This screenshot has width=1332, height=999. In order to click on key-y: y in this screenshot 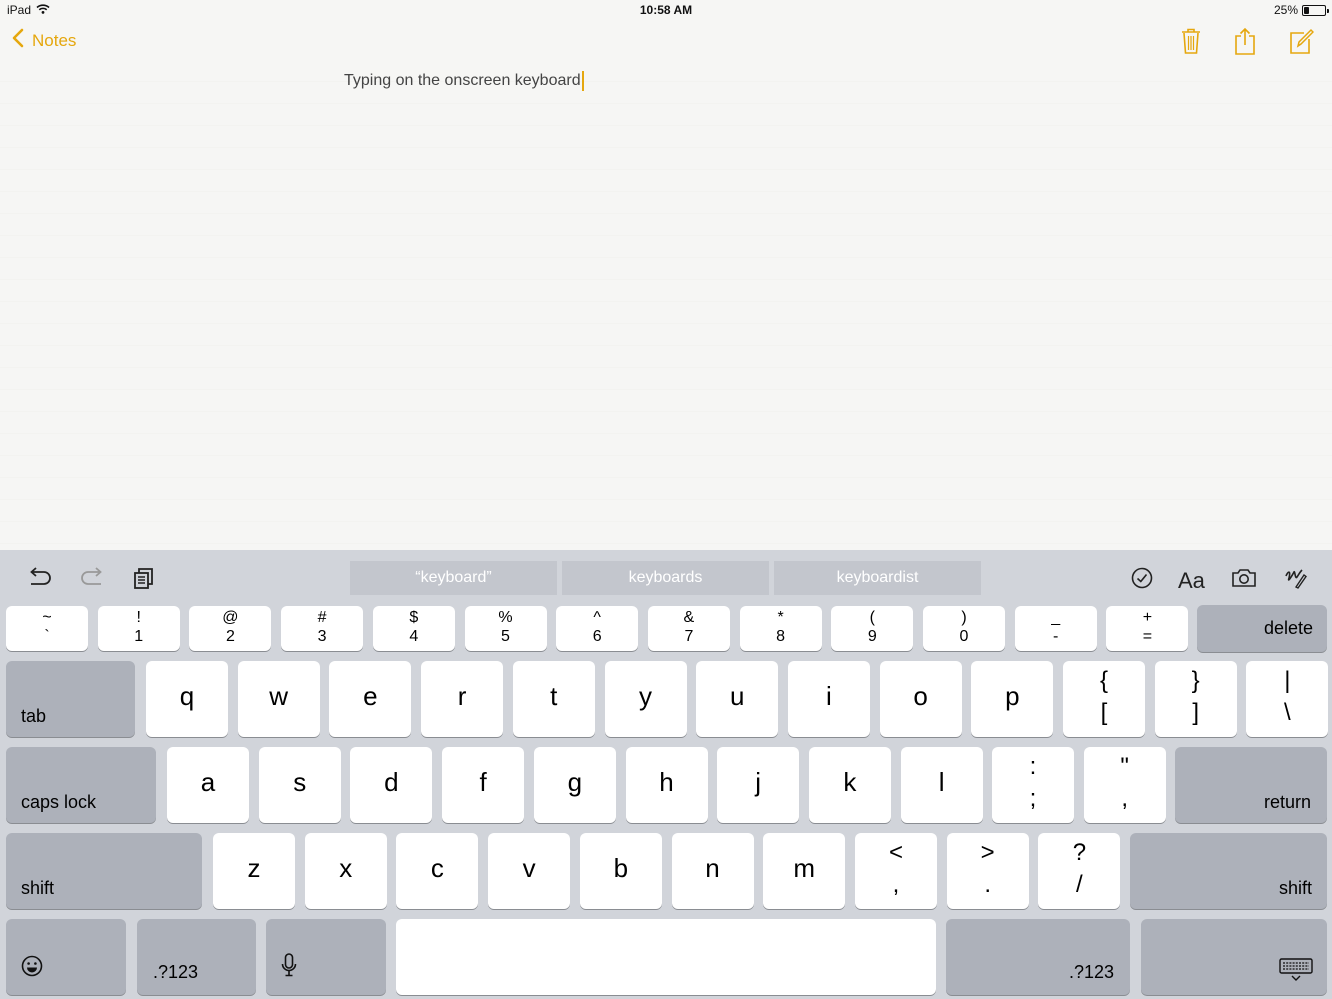, I will do `click(645, 699)`.